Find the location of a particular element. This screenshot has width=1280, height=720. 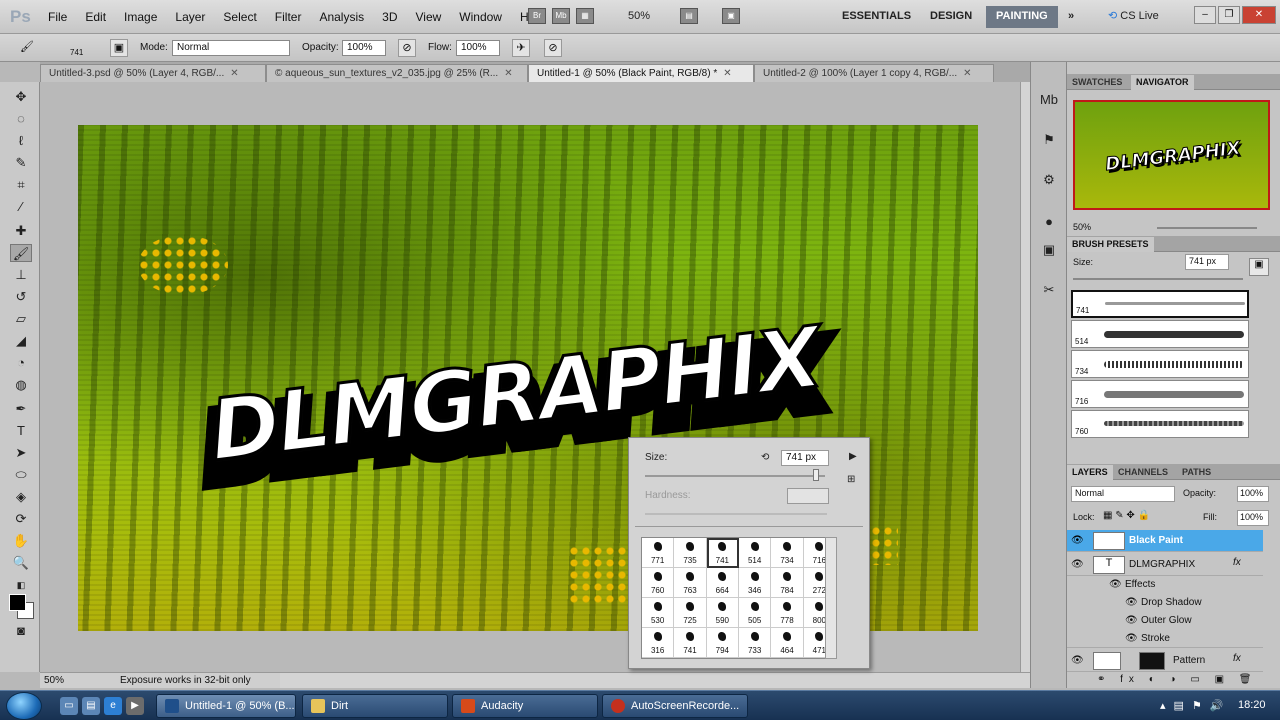

mode-select: Normal is located at coordinates (231, 48).